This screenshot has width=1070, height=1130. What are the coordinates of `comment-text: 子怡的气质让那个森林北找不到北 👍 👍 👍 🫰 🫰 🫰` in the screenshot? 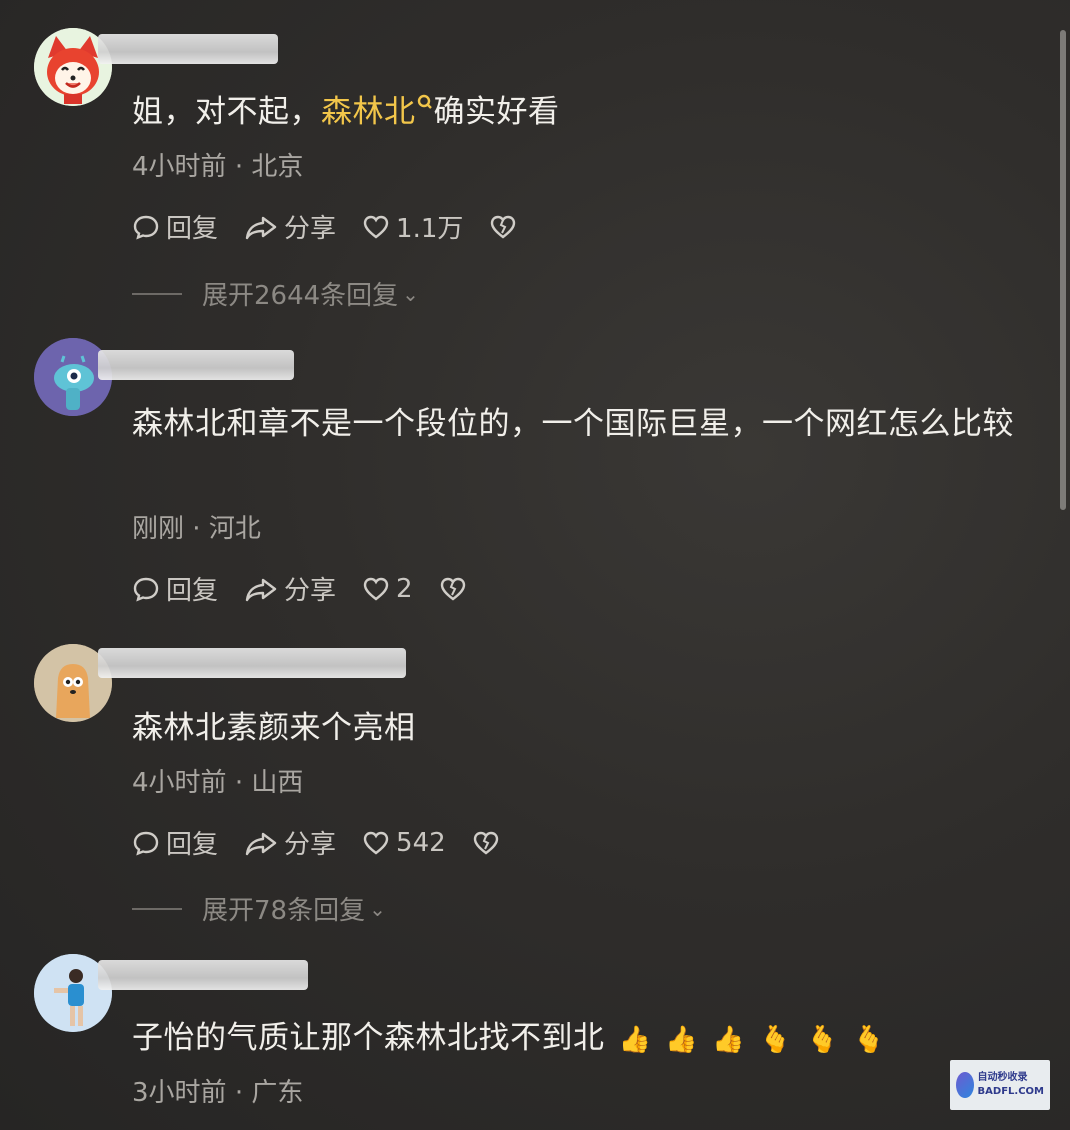 It's located at (586, 1039).